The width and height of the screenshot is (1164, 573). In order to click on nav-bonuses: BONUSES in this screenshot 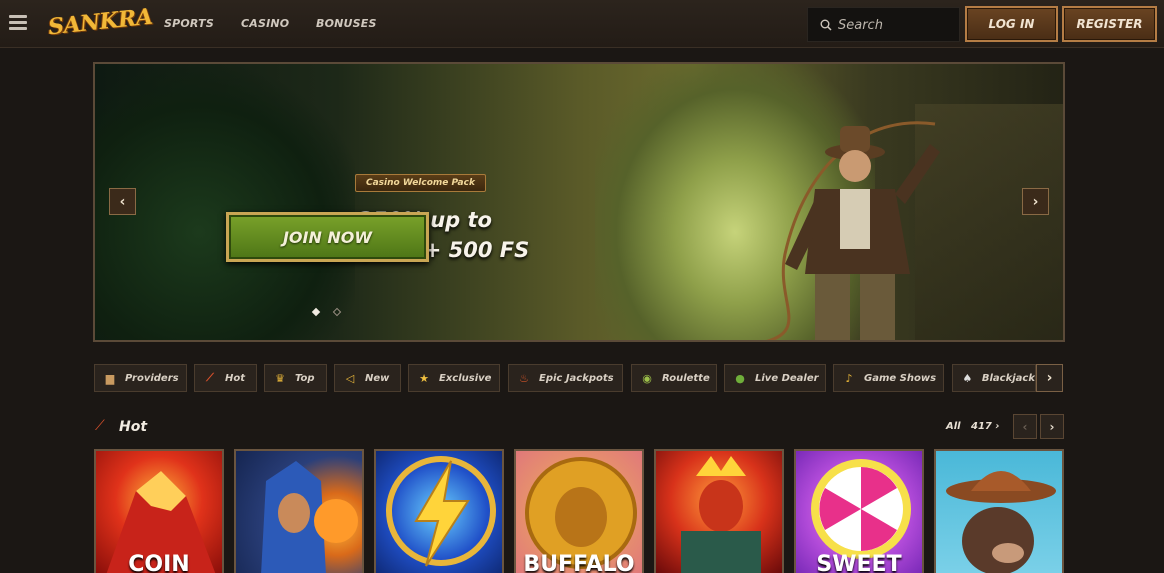, I will do `click(346, 23)`.